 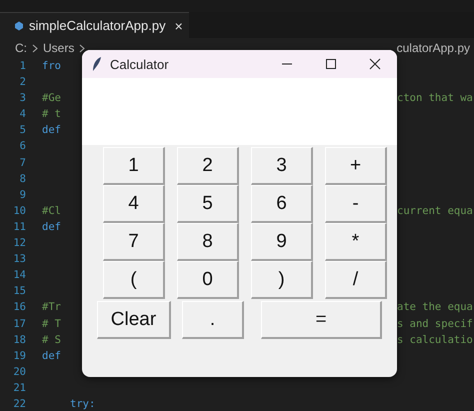 I want to click on code-text: # S, so click(x=51, y=340).